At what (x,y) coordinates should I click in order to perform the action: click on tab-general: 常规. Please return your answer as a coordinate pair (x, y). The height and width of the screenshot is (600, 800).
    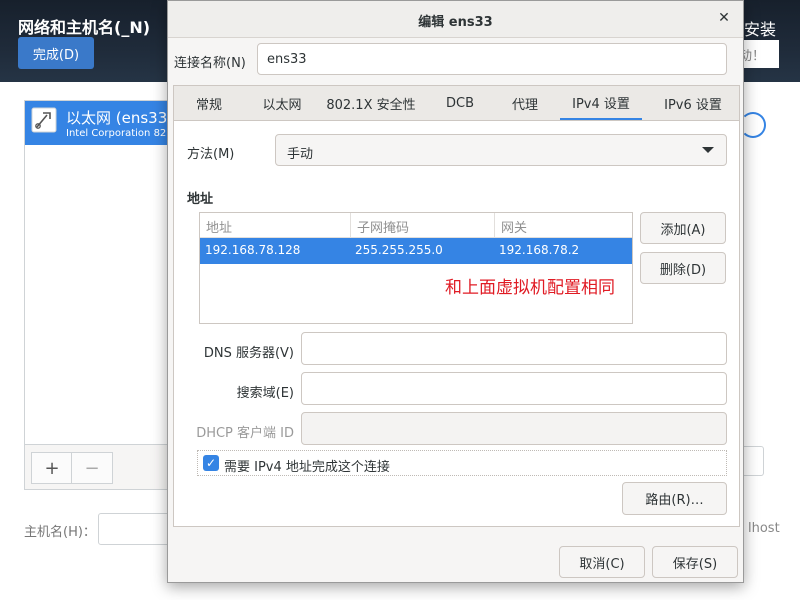
    Looking at the image, I should click on (209, 103).